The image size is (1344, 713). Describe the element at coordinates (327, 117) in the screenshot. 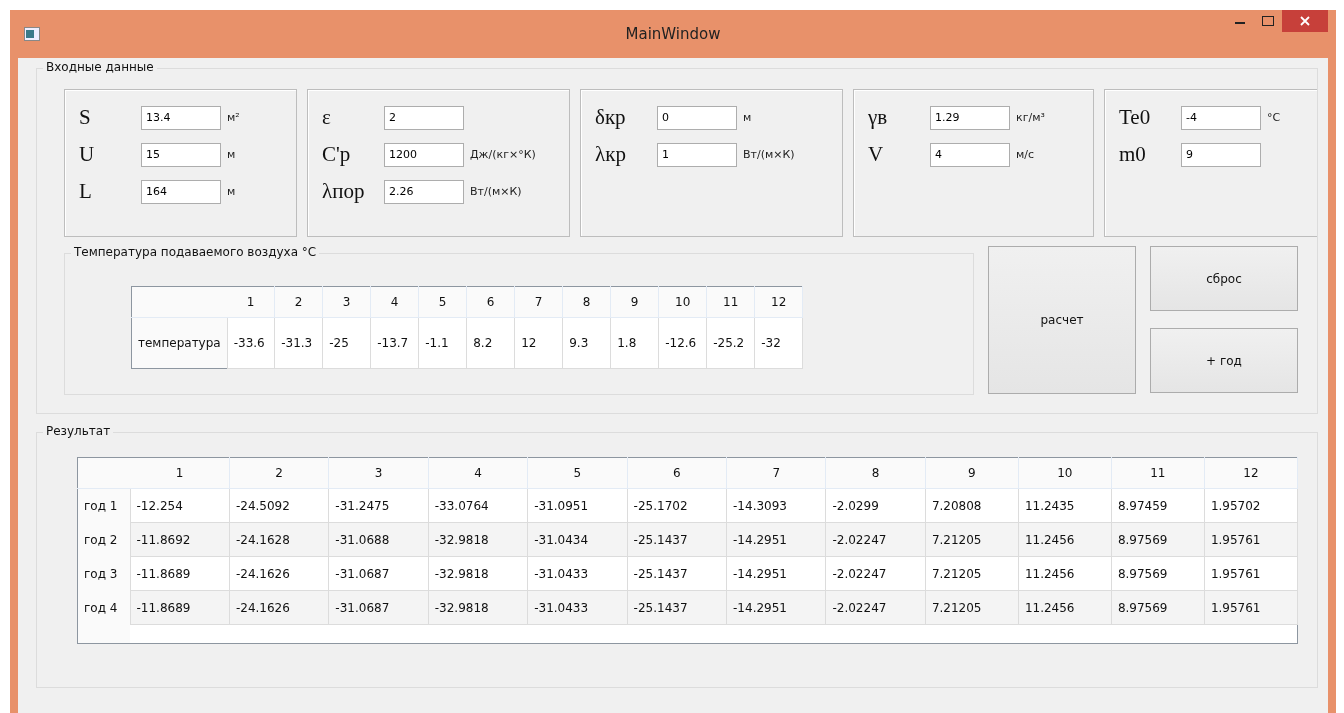

I see `parameter-label: ε` at that location.